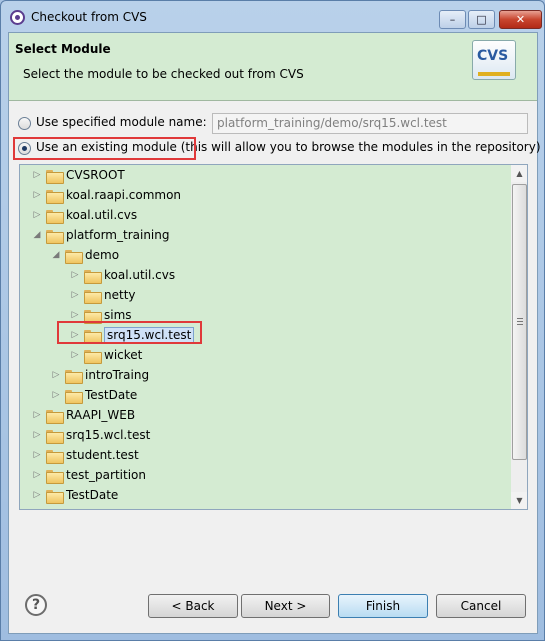  Describe the element at coordinates (494, 74) in the screenshot. I see `cvs-logo-bar` at that location.